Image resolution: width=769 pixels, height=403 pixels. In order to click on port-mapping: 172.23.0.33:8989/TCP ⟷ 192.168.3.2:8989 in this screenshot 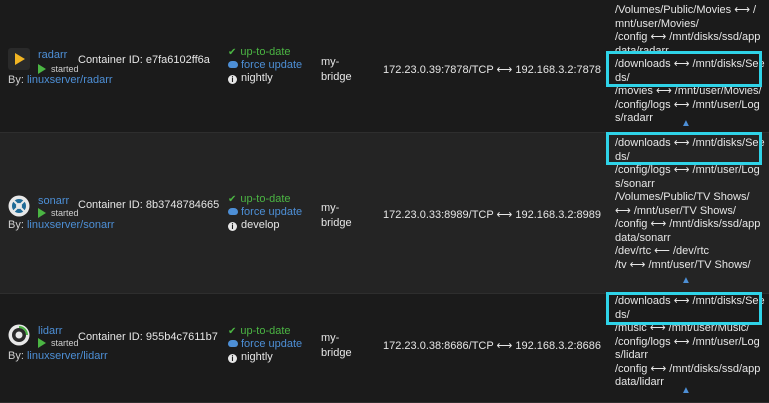, I will do `click(492, 215)`.